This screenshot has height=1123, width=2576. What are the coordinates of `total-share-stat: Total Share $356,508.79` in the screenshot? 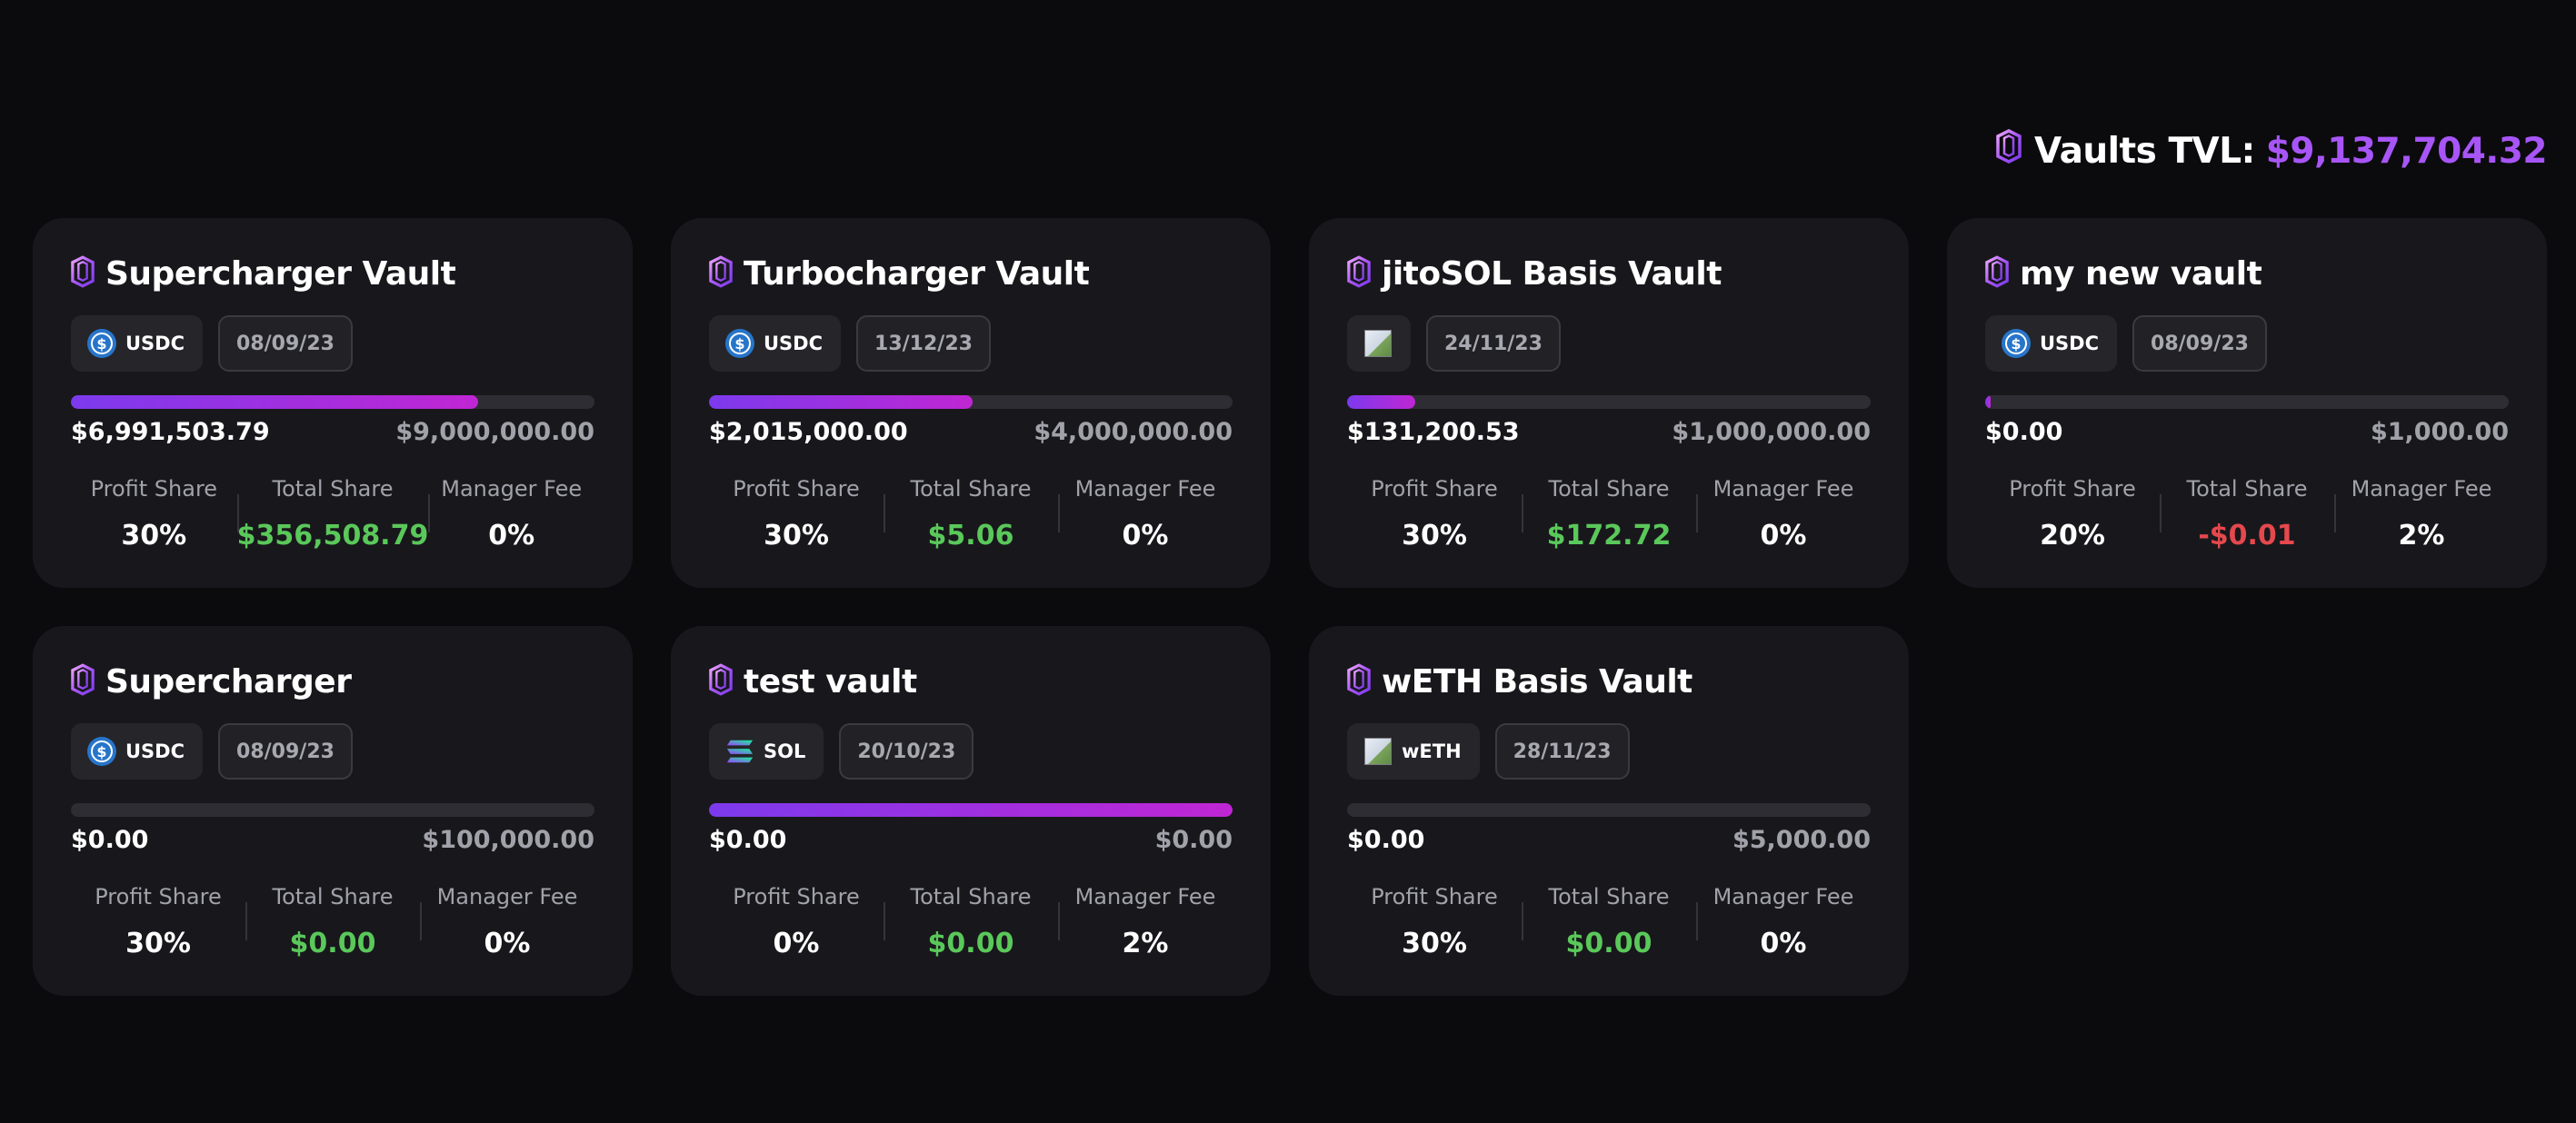 It's located at (332, 513).